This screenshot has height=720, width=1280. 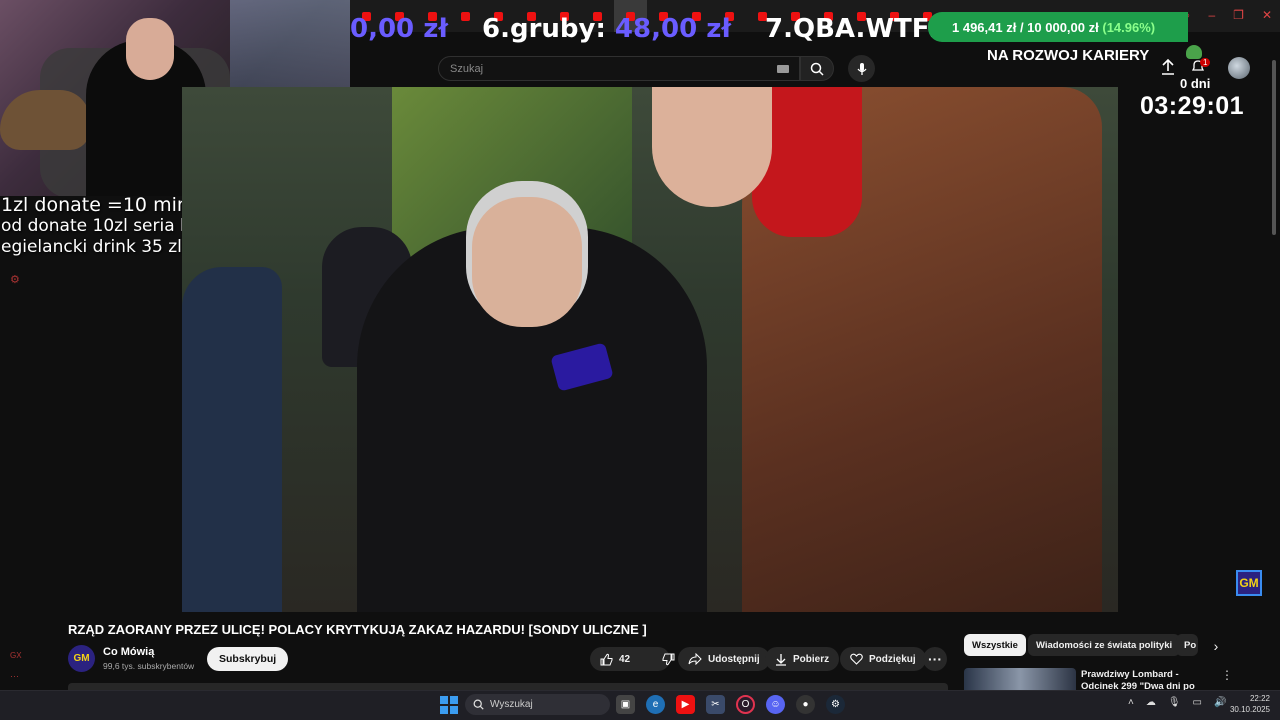 What do you see at coordinates (16, 655) in the screenshot?
I see `opera-gx-icon: GX` at bounding box center [16, 655].